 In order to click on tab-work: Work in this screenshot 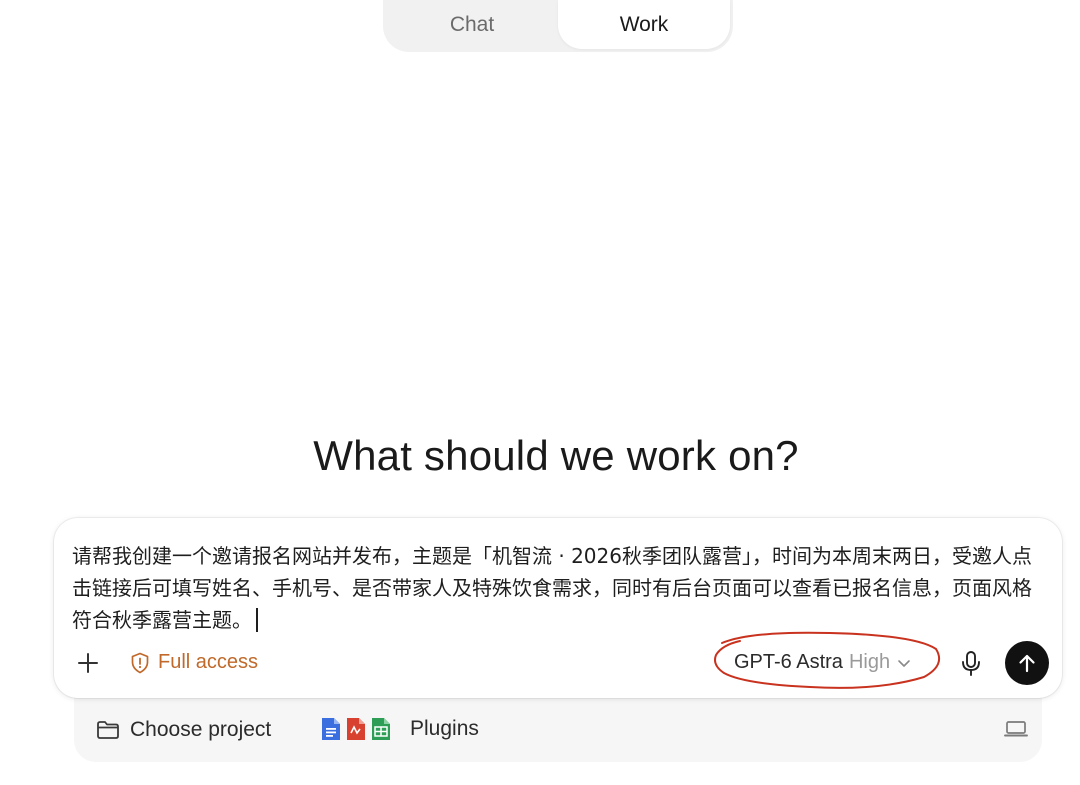, I will do `click(644, 24)`.